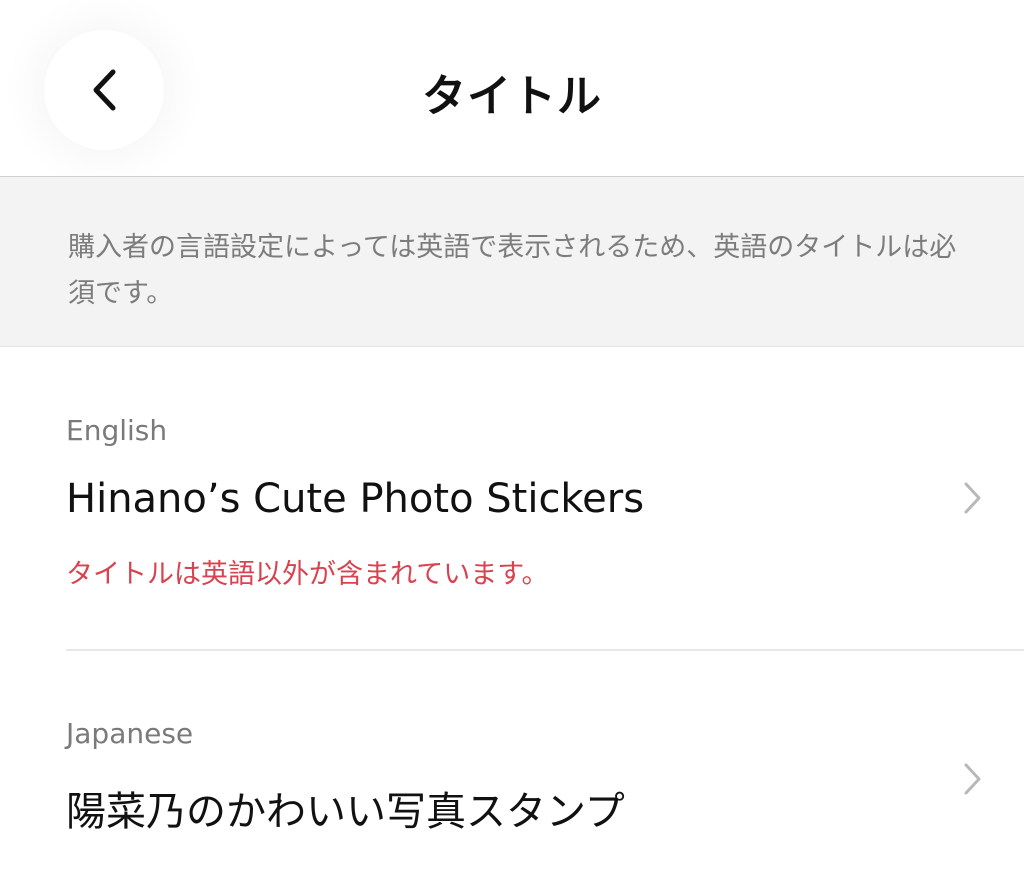  What do you see at coordinates (512, 270) in the screenshot?
I see `notice-text: 購入者の言語設定によっては英語で表示されるため、英語のタイトルは必須です。` at bounding box center [512, 270].